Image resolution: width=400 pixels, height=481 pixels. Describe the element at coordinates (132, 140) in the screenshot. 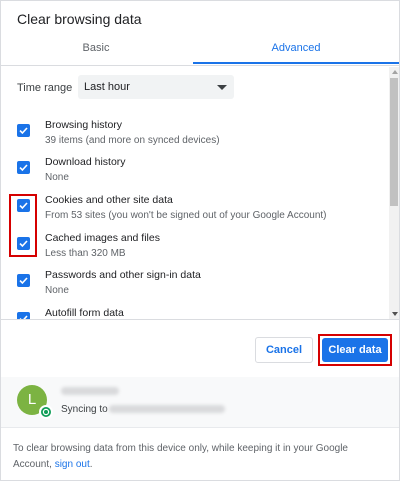

I see `option-subtitle: 39 items (and more on synced devices)` at that location.